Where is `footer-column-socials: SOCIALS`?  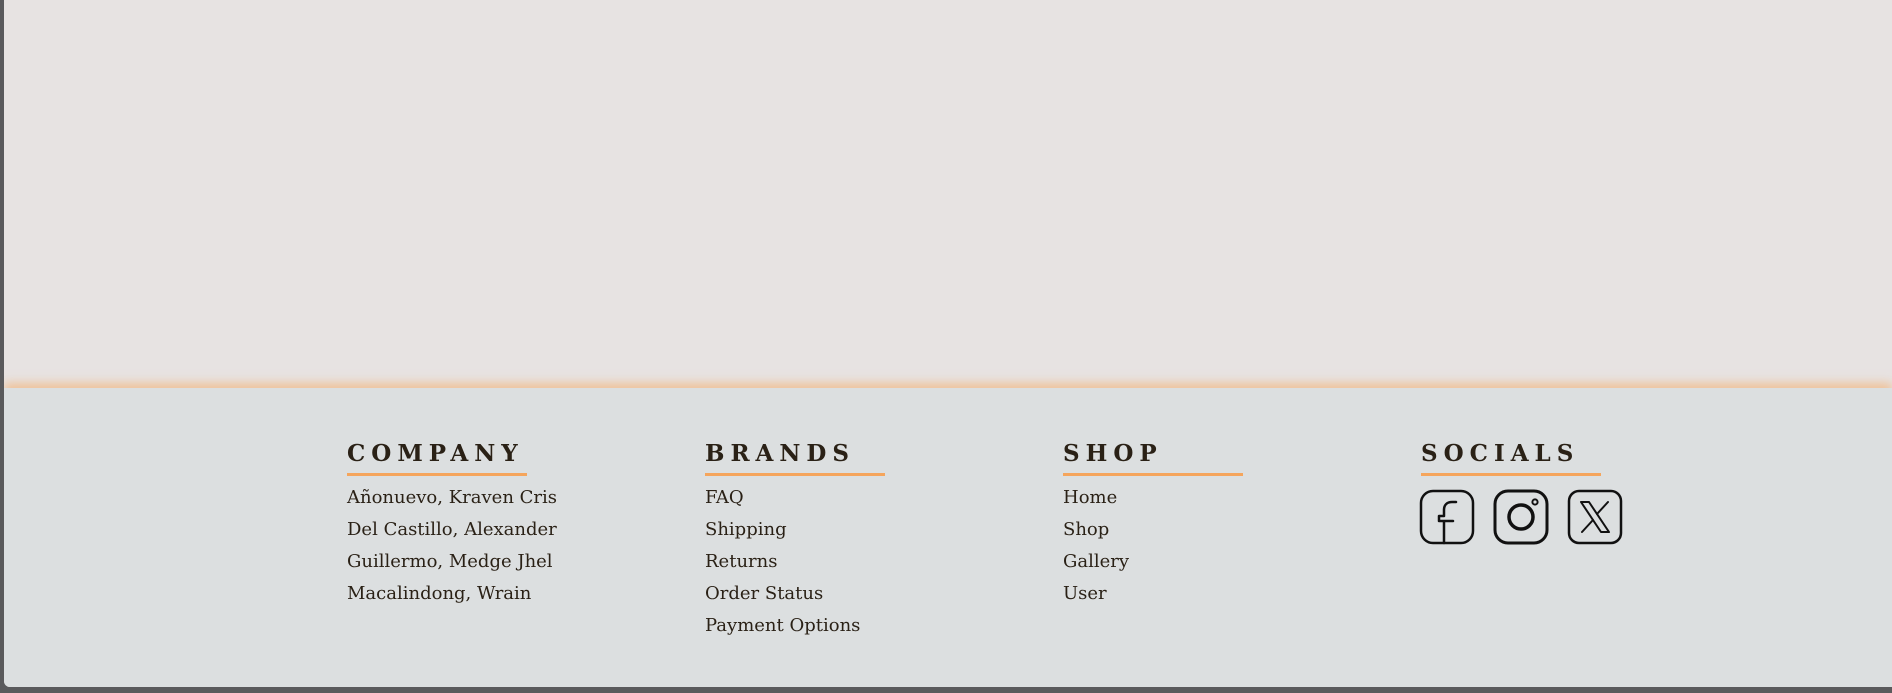
footer-column-socials: SOCIALS is located at coordinates (1579, 493).